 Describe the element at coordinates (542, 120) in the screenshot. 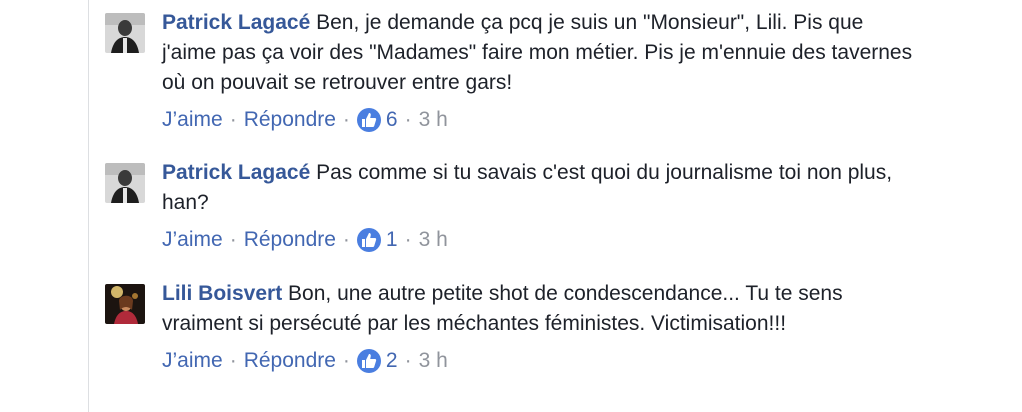

I see `comment-actions: J’aime · Répondre · 6 · 3 h` at that location.